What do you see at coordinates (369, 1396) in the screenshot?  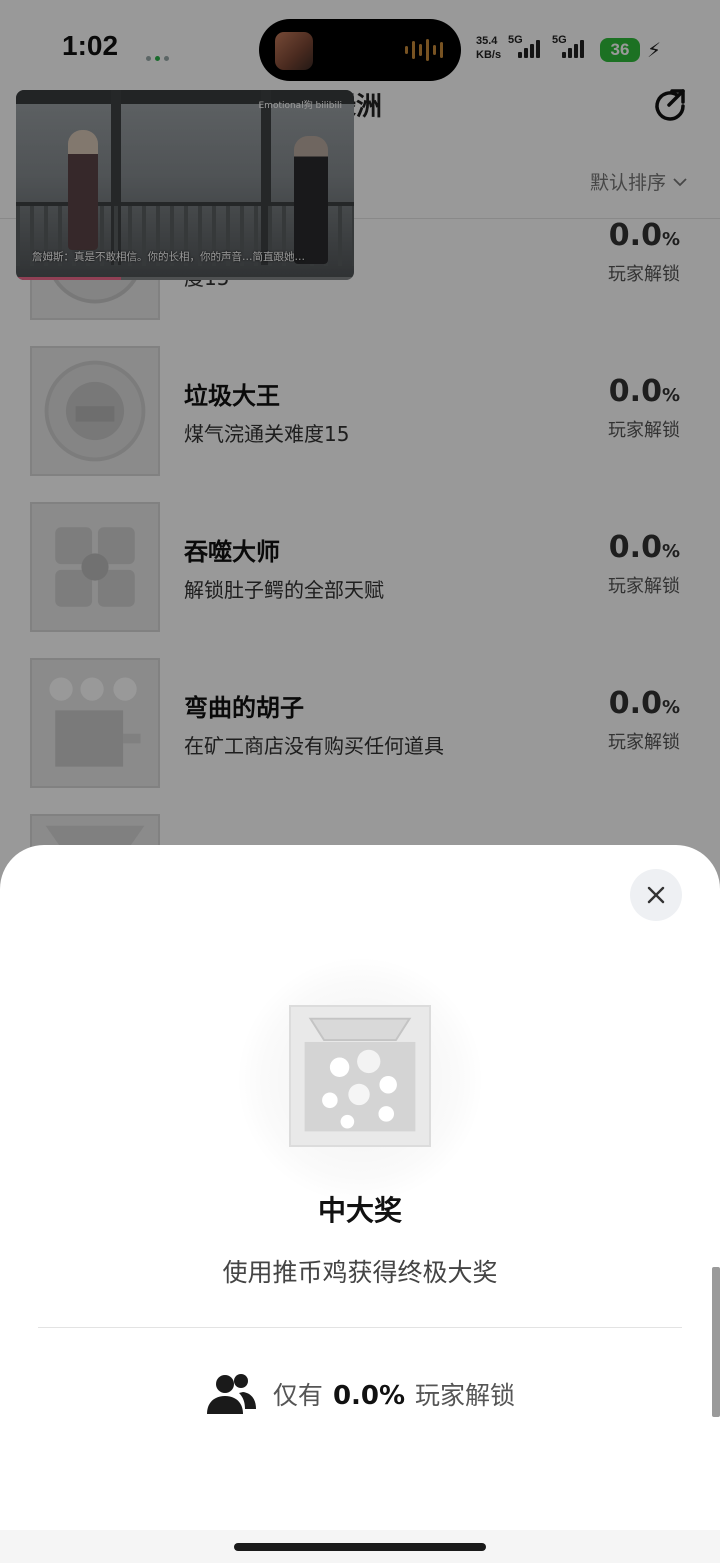 I see `stat-value: 0.0%` at bounding box center [369, 1396].